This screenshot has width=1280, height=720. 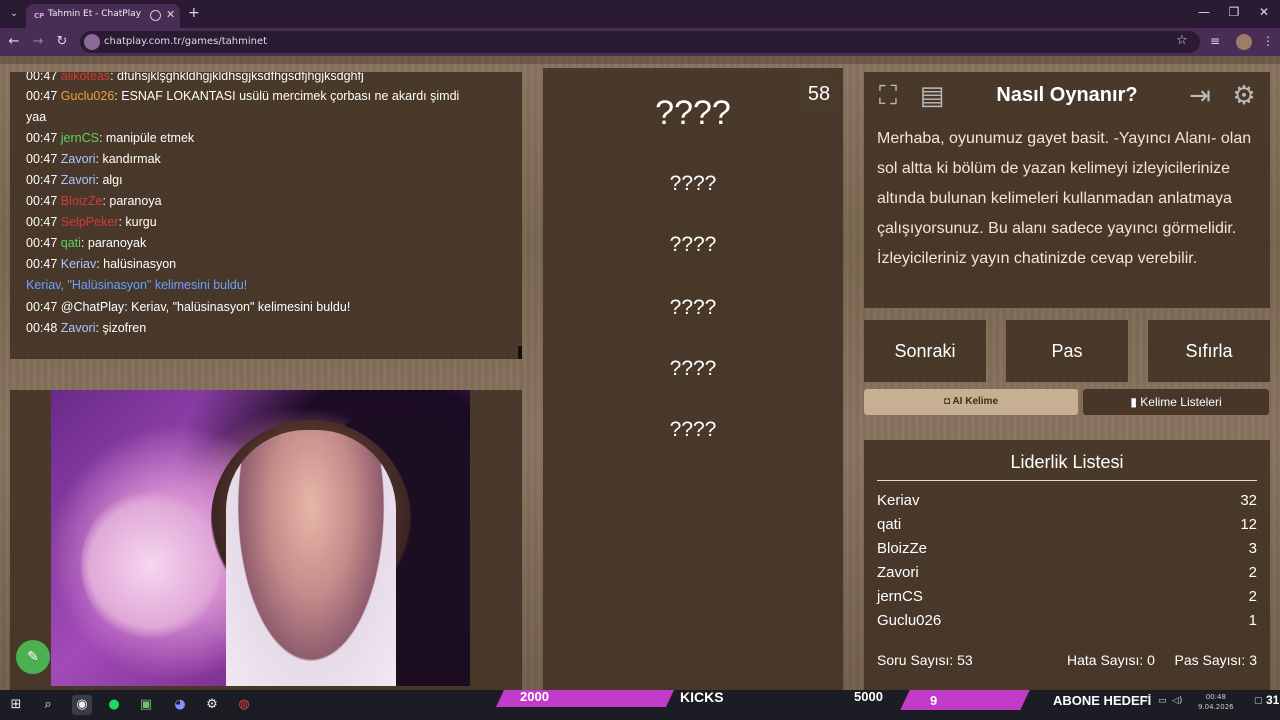 What do you see at coordinates (80, 138) in the screenshot?
I see `chat-username: jernCS` at bounding box center [80, 138].